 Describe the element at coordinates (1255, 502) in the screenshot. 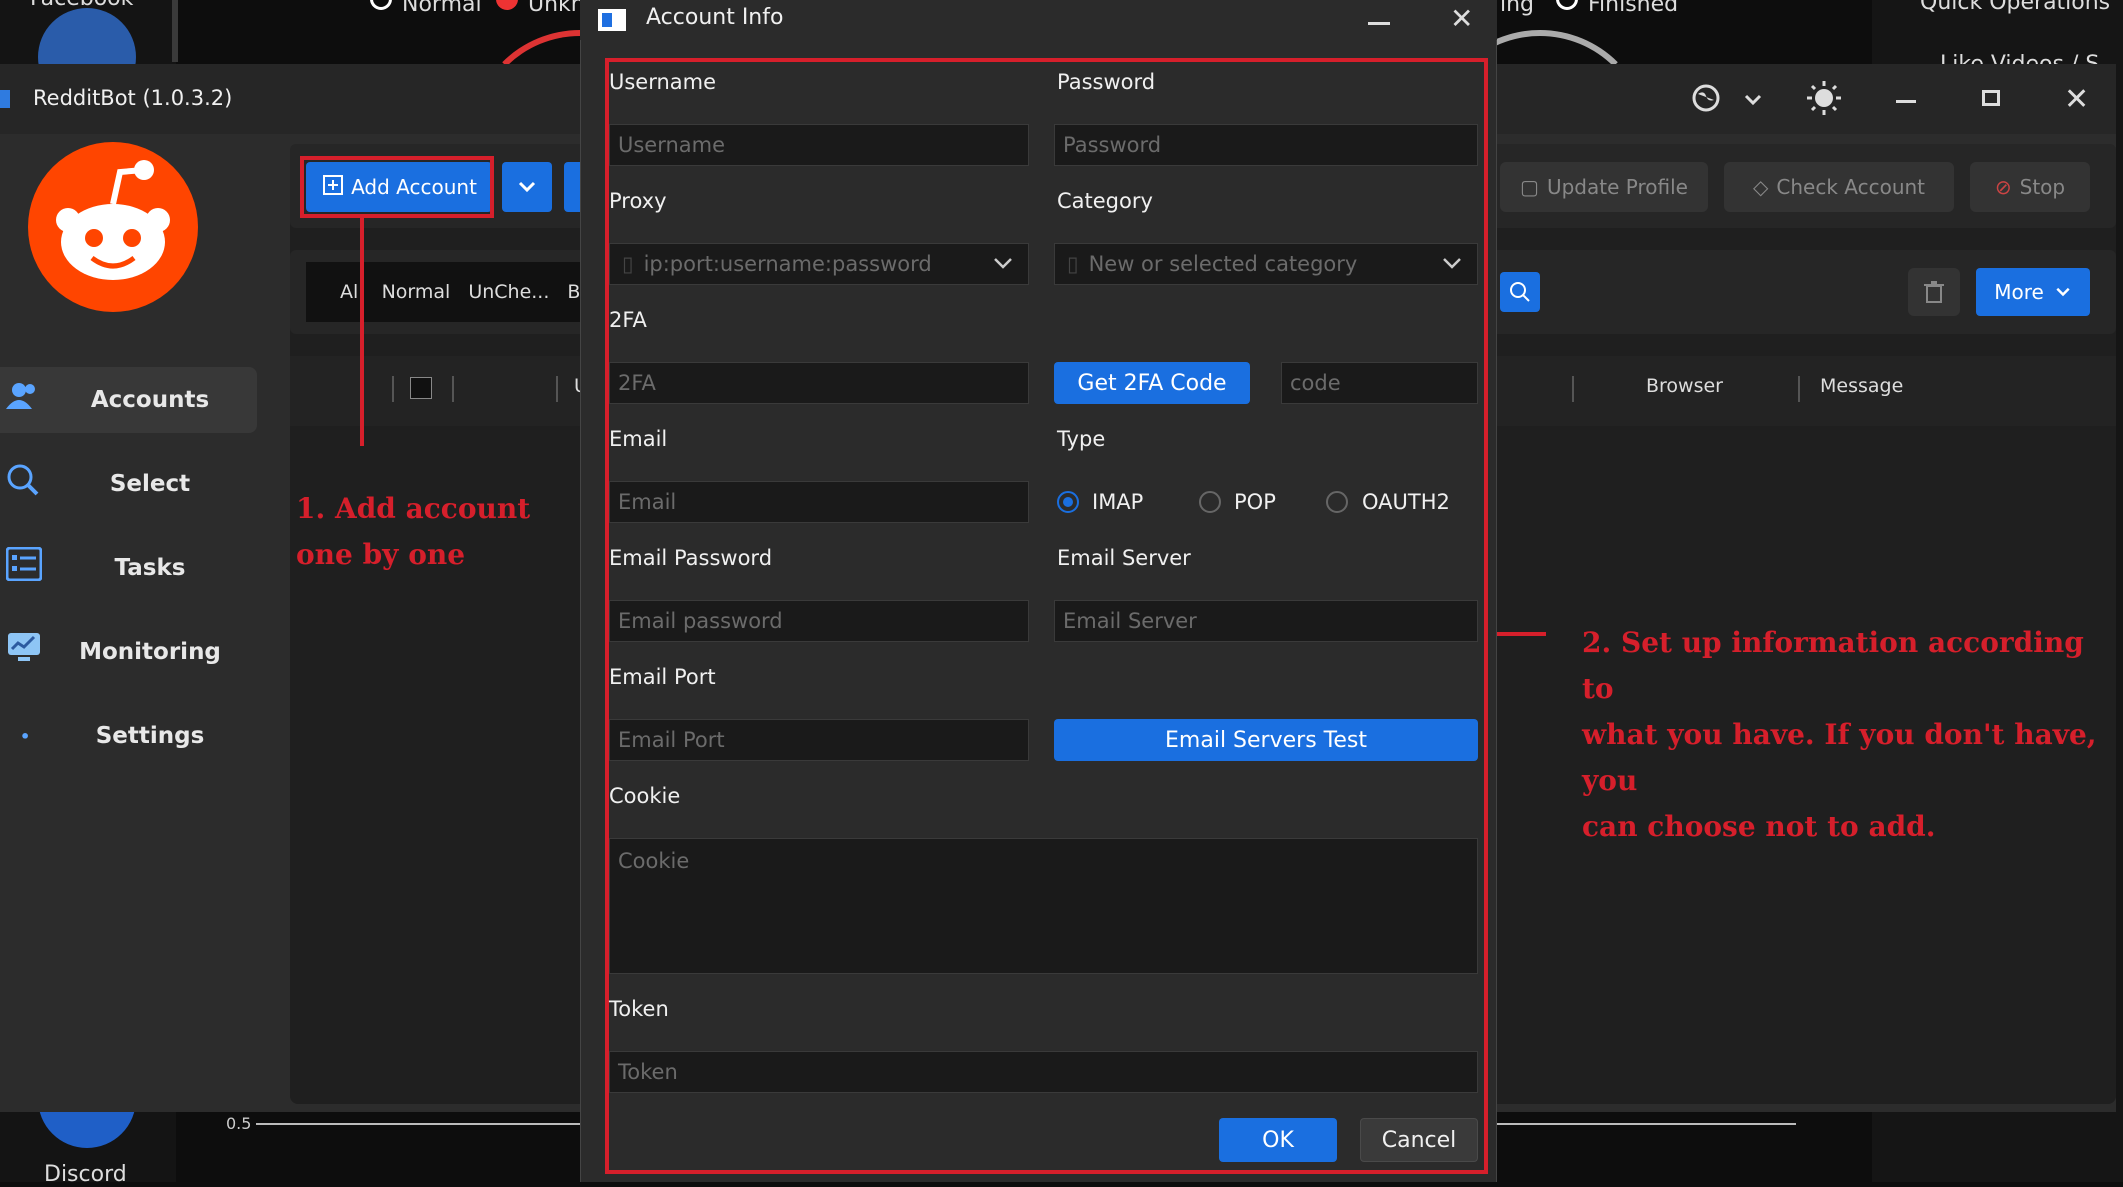

I see `type-pop-label: POP` at that location.